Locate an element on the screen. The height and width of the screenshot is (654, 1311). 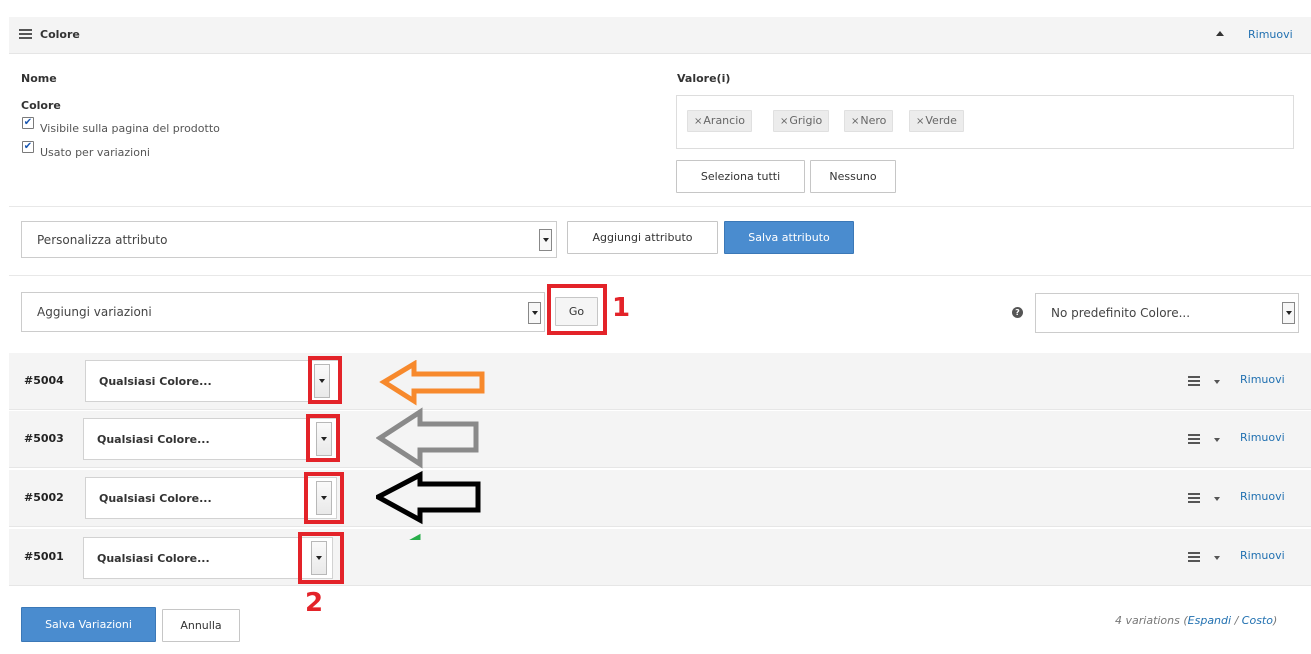
select-all-button: Seleziona tutti is located at coordinates (740, 176).